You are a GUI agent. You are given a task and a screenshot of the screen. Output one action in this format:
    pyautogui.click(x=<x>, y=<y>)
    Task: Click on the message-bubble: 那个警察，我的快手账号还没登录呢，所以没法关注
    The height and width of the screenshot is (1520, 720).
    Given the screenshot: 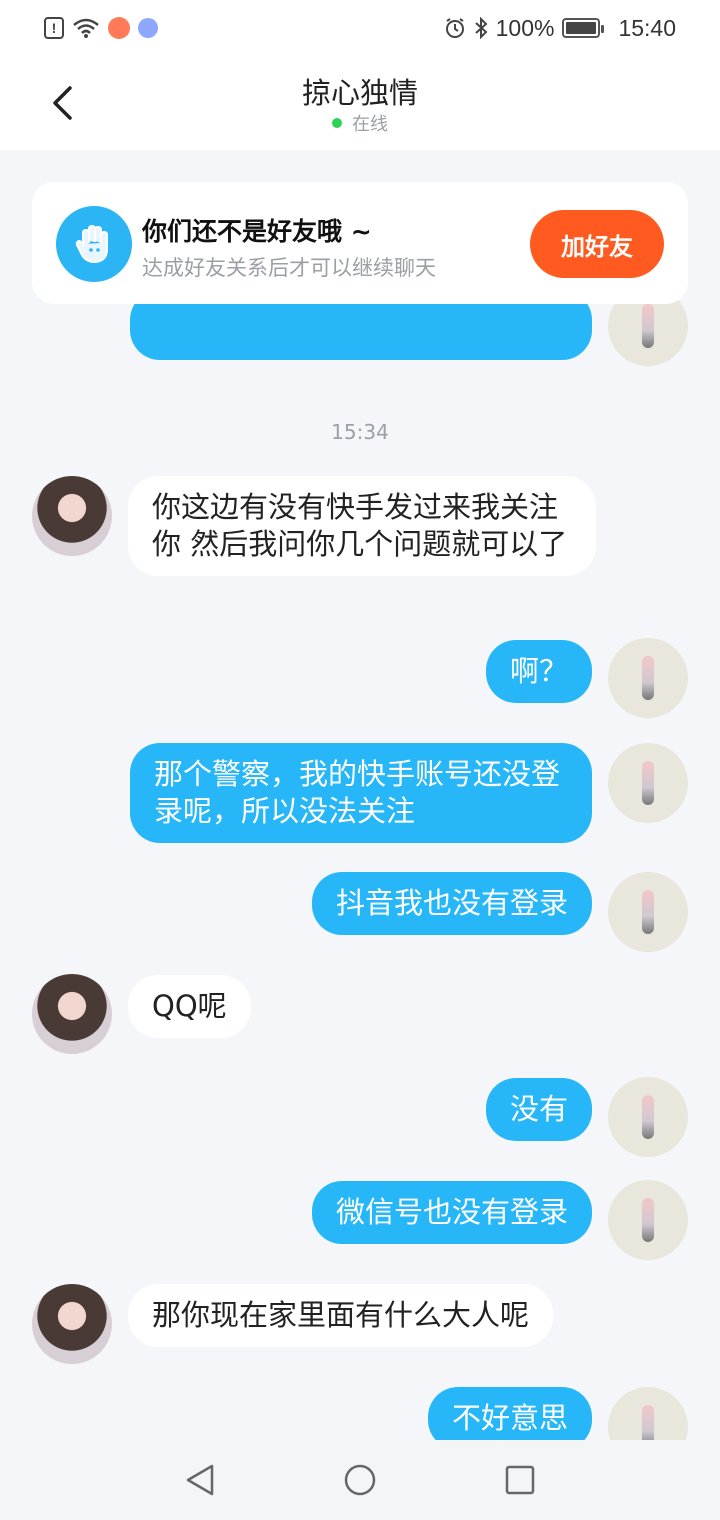 What is the action you would take?
    pyautogui.click(x=361, y=793)
    